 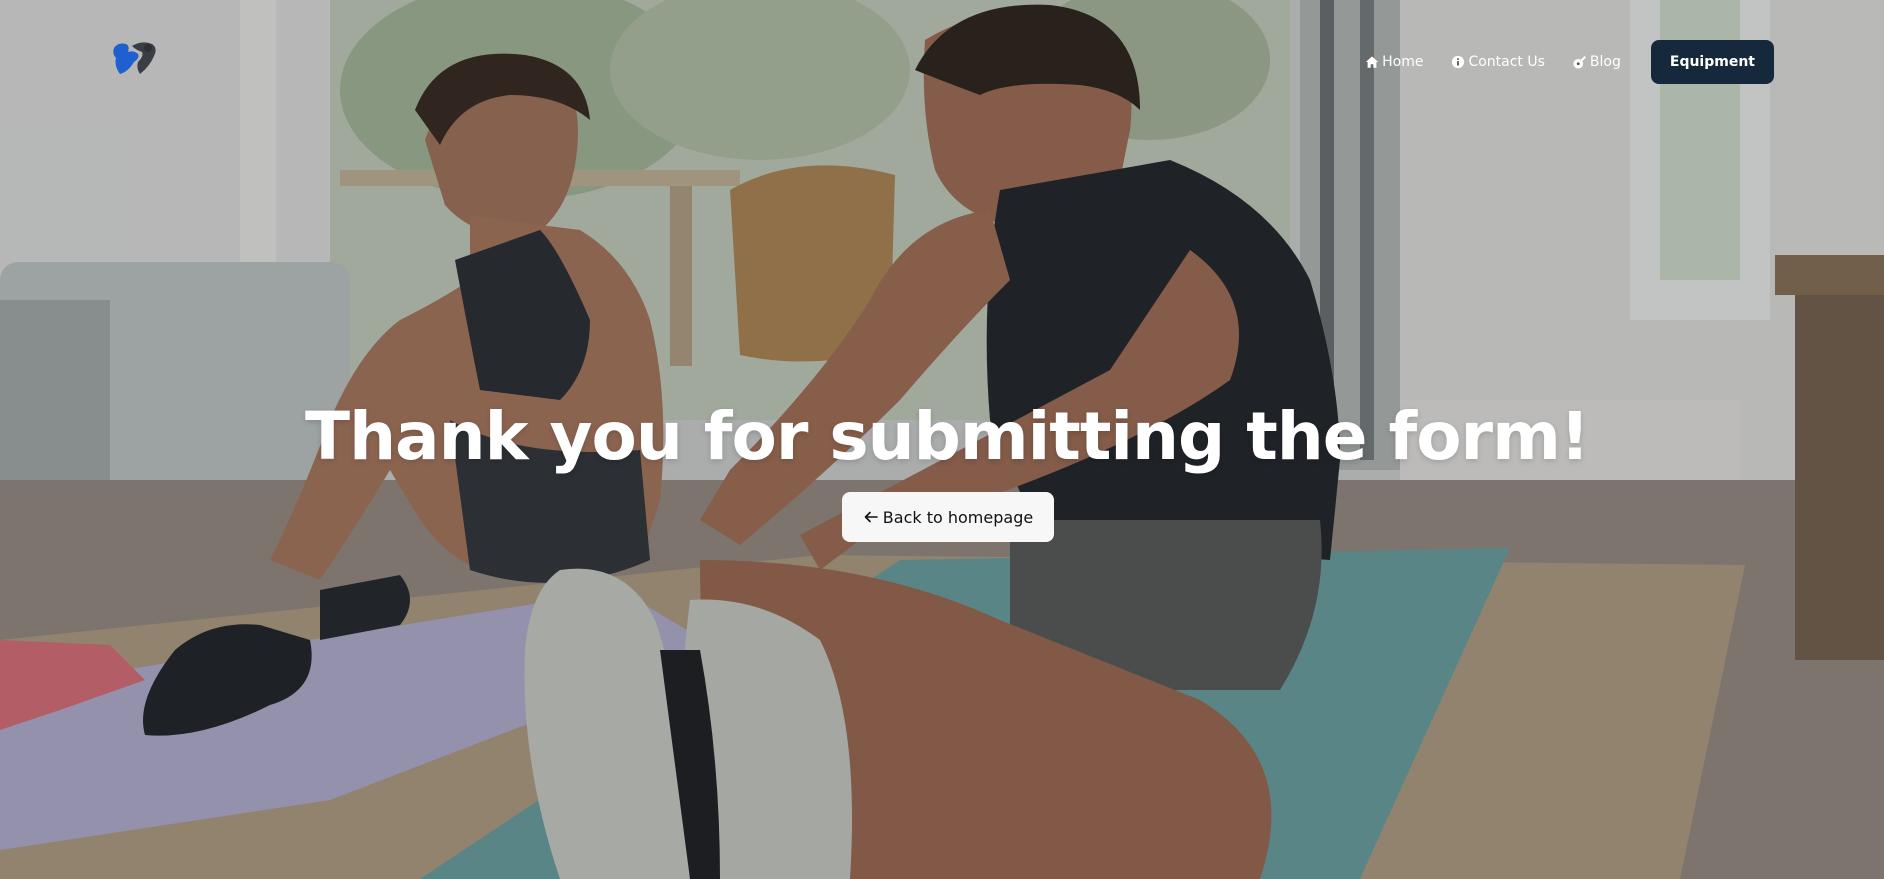 What do you see at coordinates (871, 517) in the screenshot?
I see `arrow-left-icon` at bounding box center [871, 517].